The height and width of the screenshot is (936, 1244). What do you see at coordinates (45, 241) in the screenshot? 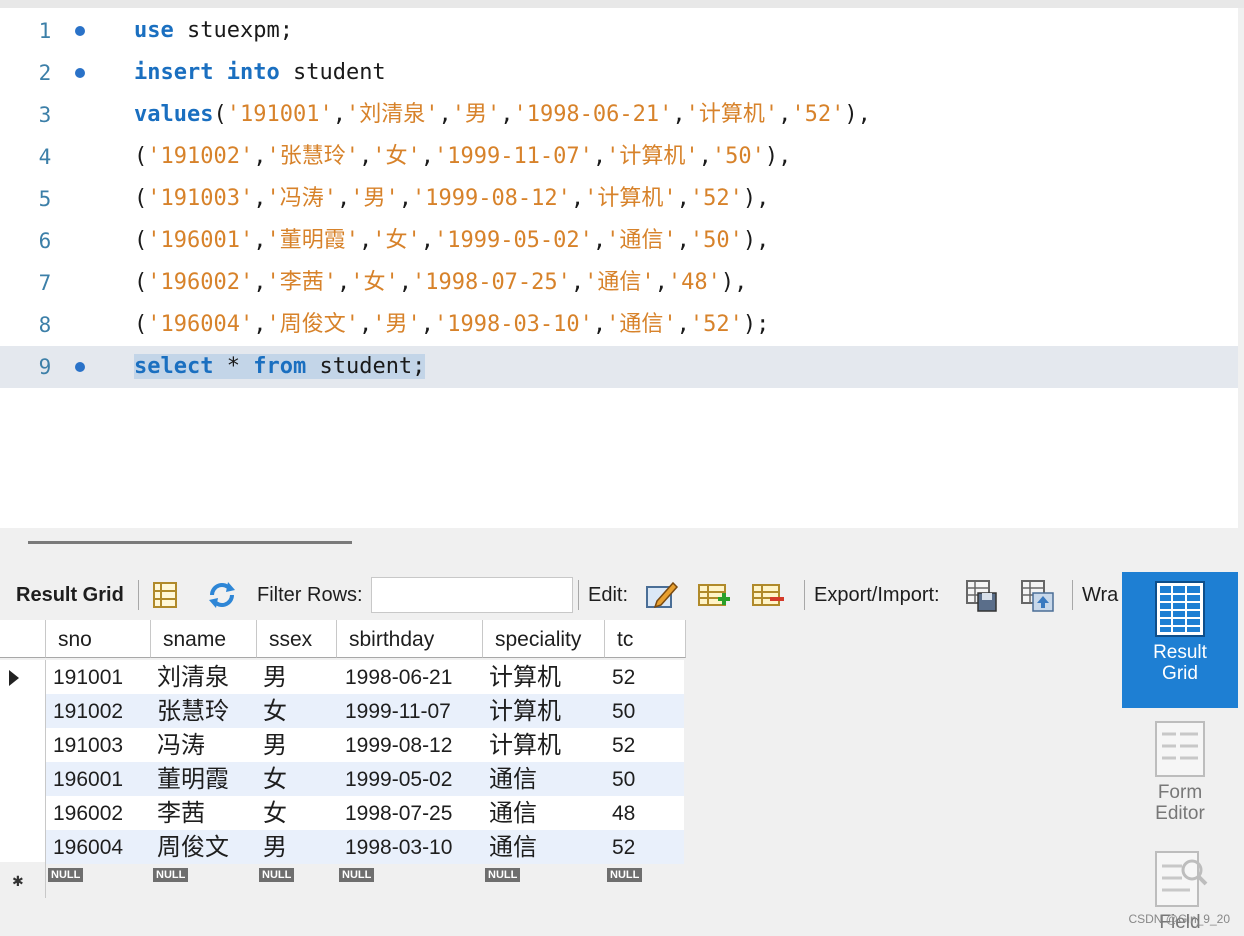
I see `line-number: 6` at bounding box center [45, 241].